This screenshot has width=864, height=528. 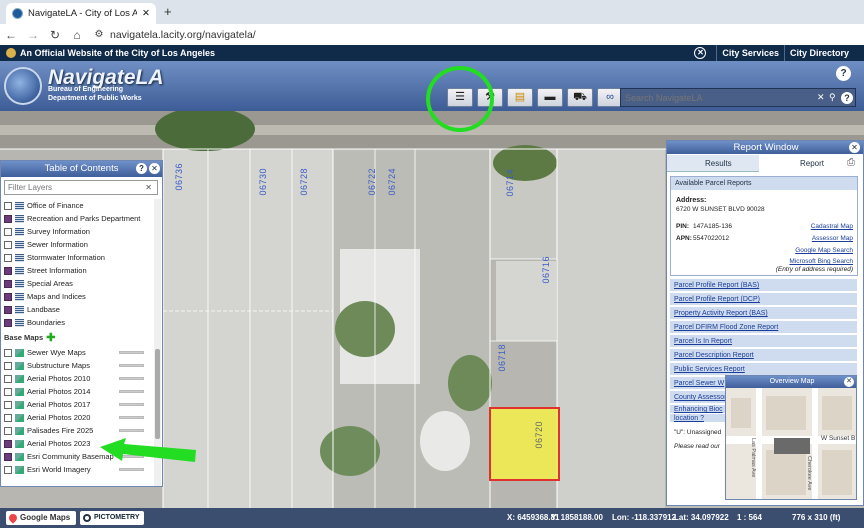 What do you see at coordinates (832, 238) in the screenshot?
I see `assessor-map-link: Assessor Map` at bounding box center [832, 238].